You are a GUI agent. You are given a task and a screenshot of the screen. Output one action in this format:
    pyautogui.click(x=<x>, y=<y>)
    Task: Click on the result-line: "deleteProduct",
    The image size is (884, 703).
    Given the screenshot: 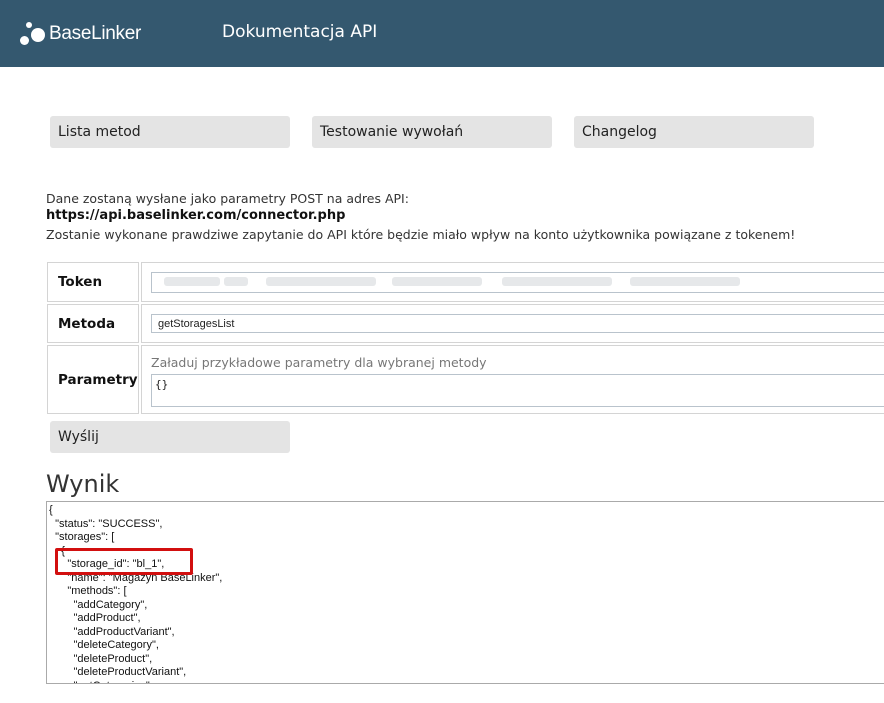 What is the action you would take?
    pyautogui.click(x=101, y=658)
    